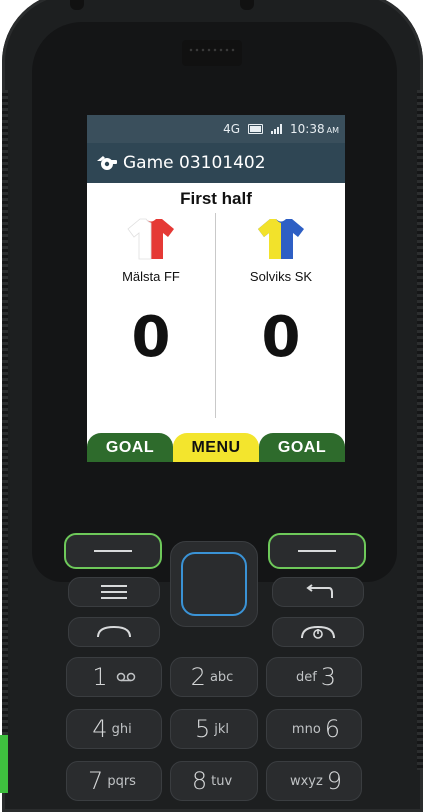 The width and height of the screenshot is (425, 812). I want to click on left-side-grip, so click(5, 430).